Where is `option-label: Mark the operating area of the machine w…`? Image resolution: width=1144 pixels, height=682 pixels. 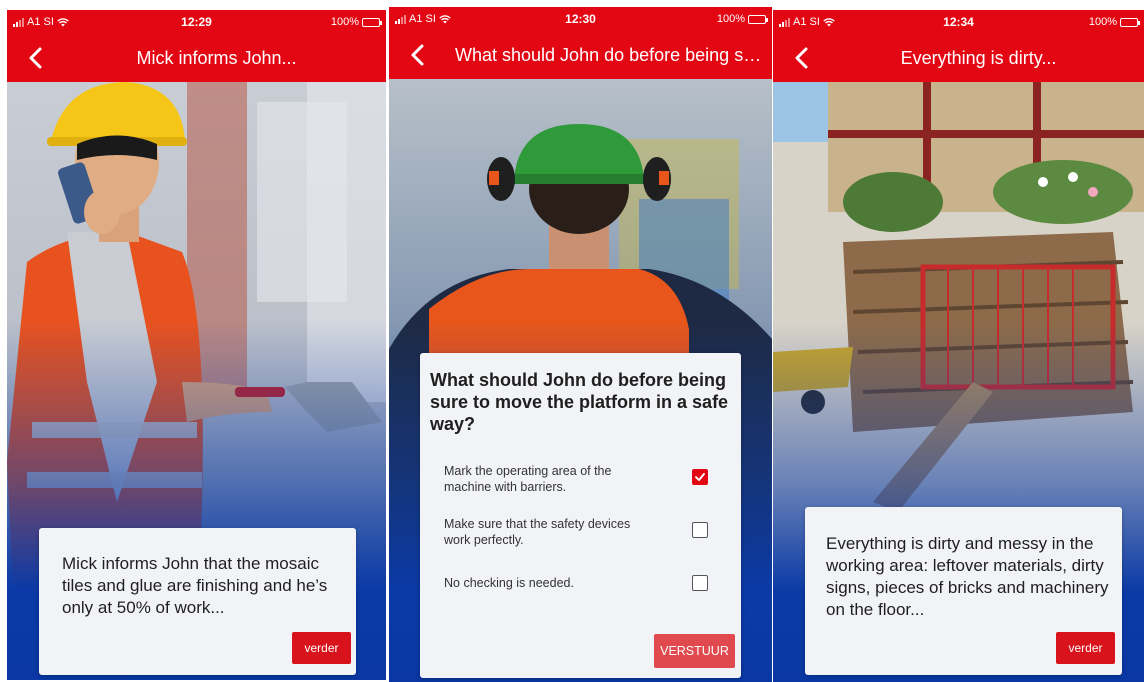 option-label: Mark the operating area of the machine w… is located at coordinates (528, 479).